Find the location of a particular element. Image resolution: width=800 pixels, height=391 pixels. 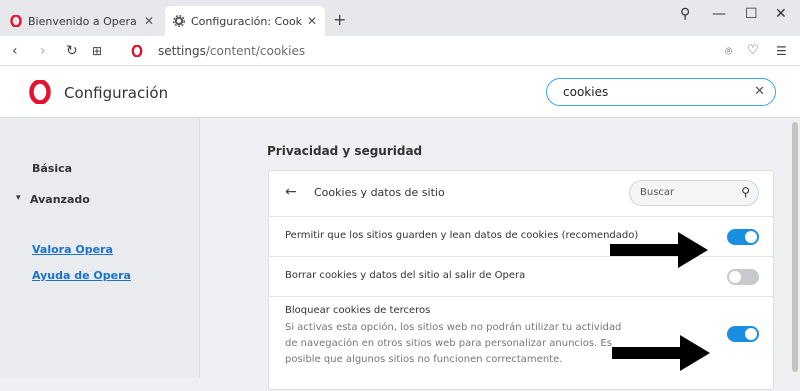

url-path: /content/cookies is located at coordinates (255, 51).